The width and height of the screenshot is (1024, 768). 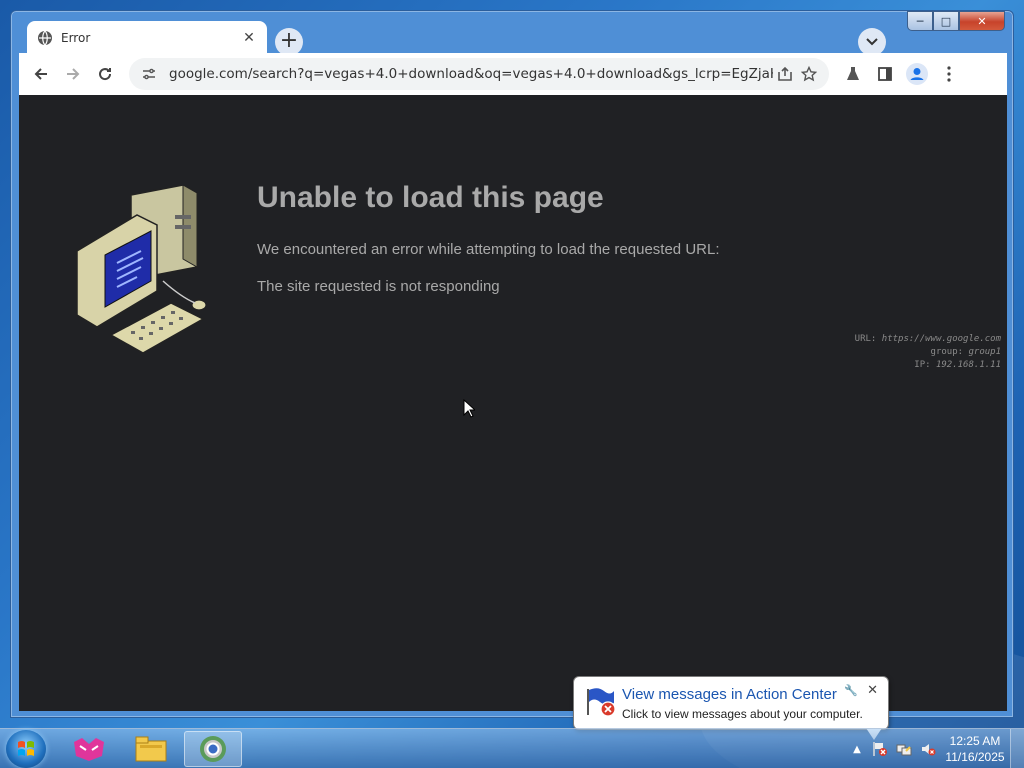 I want to click on meta-ip-row: IP: 192.168.1.11, so click(x=928, y=365).